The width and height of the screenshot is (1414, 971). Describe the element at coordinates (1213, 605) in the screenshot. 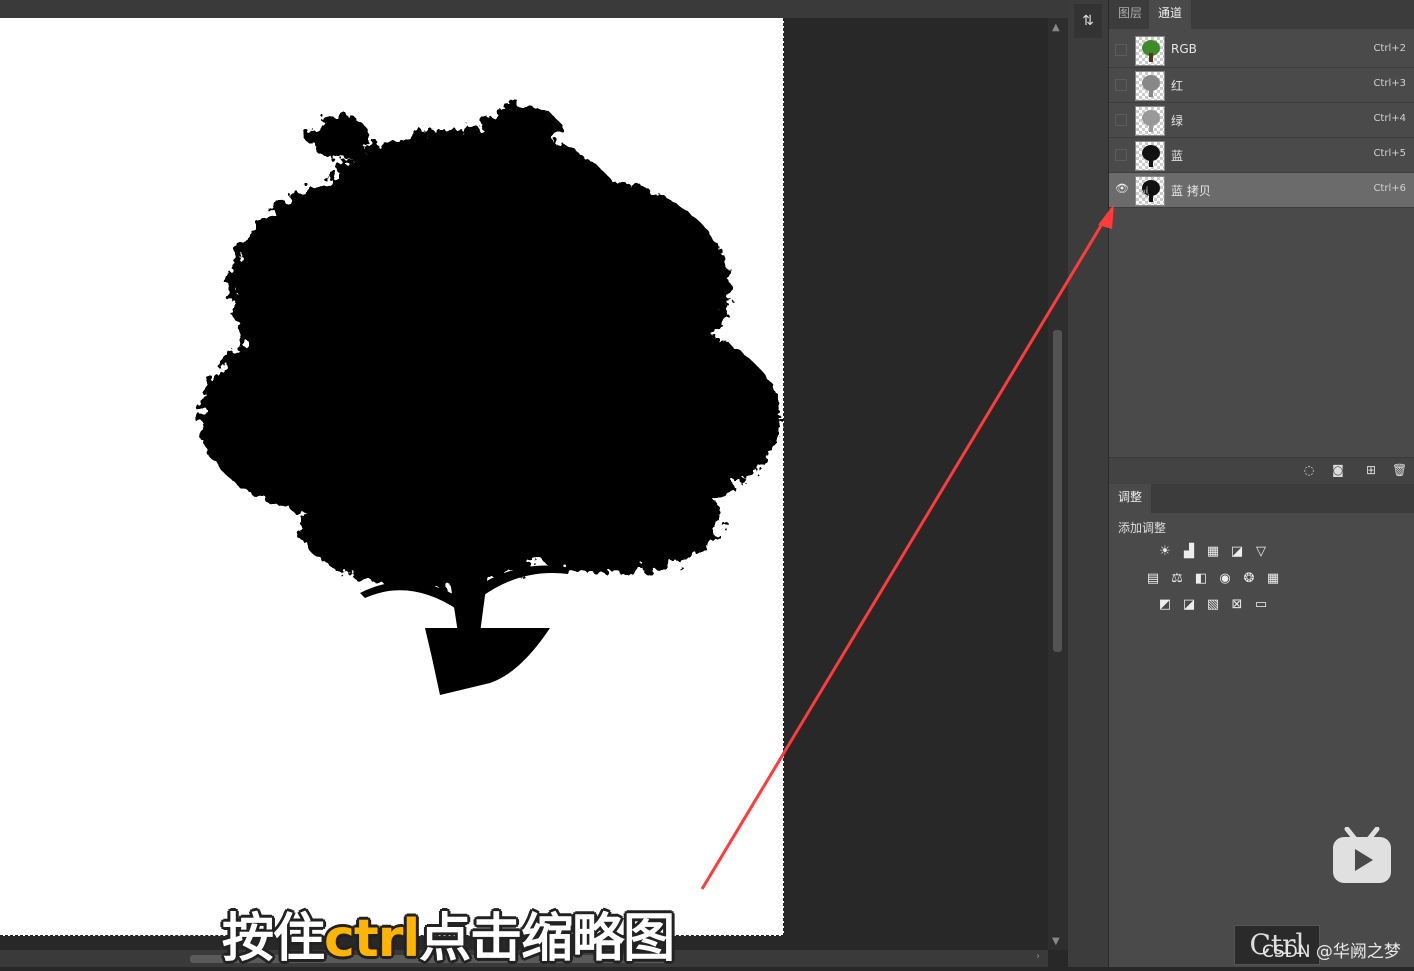

I see `threshold-icon: ▧` at that location.